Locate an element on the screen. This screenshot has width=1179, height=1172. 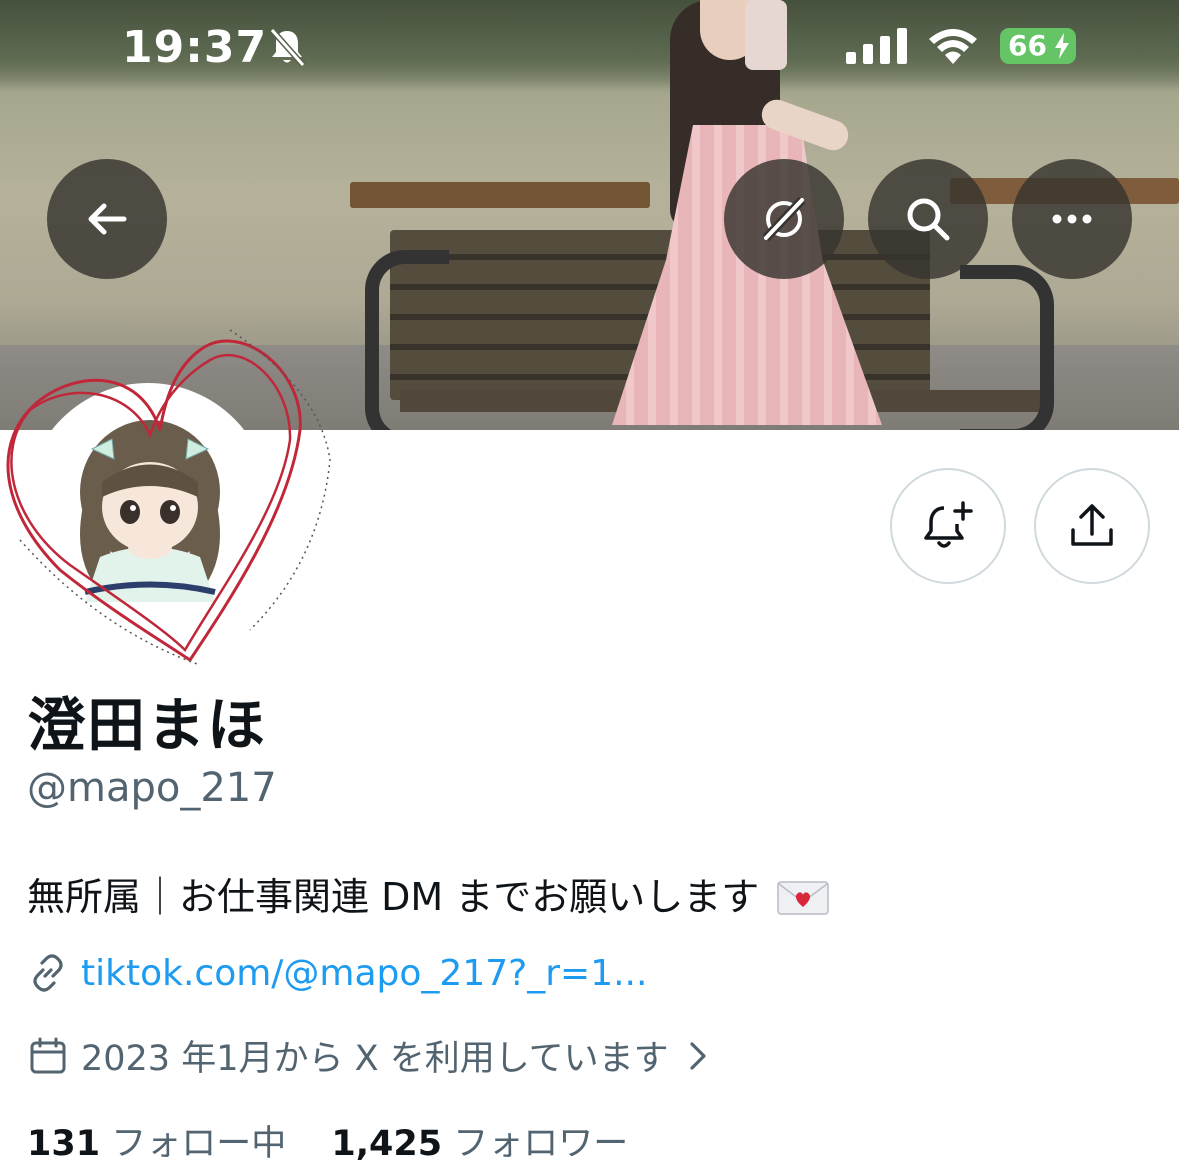
calendar-icon is located at coordinates (48, 1055).